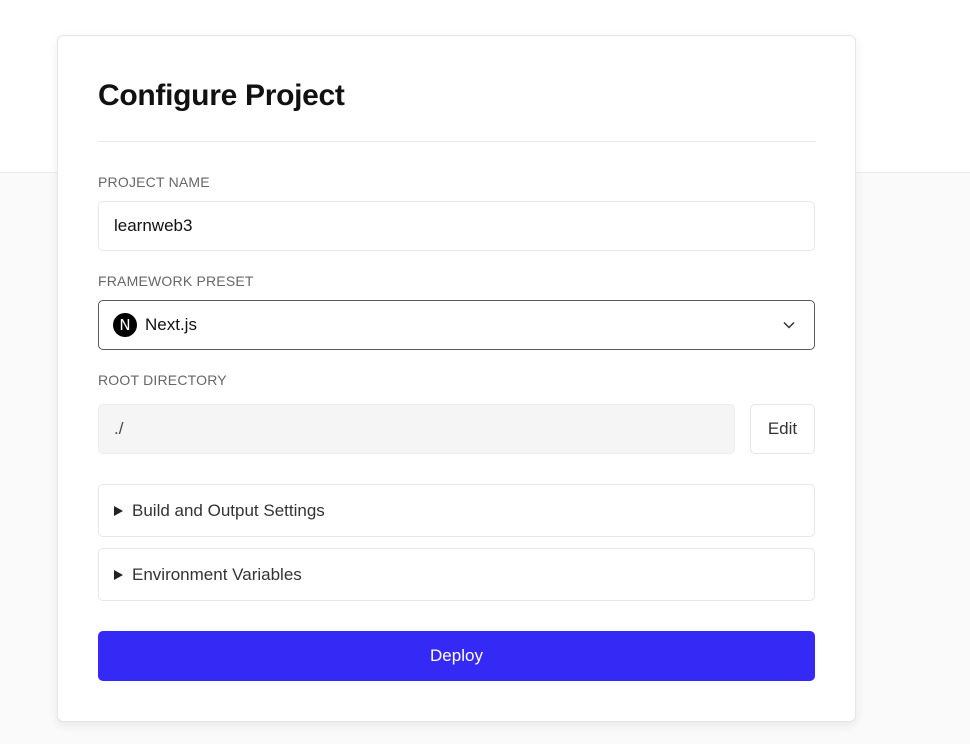  I want to click on page-title: Configure Project, so click(221, 95).